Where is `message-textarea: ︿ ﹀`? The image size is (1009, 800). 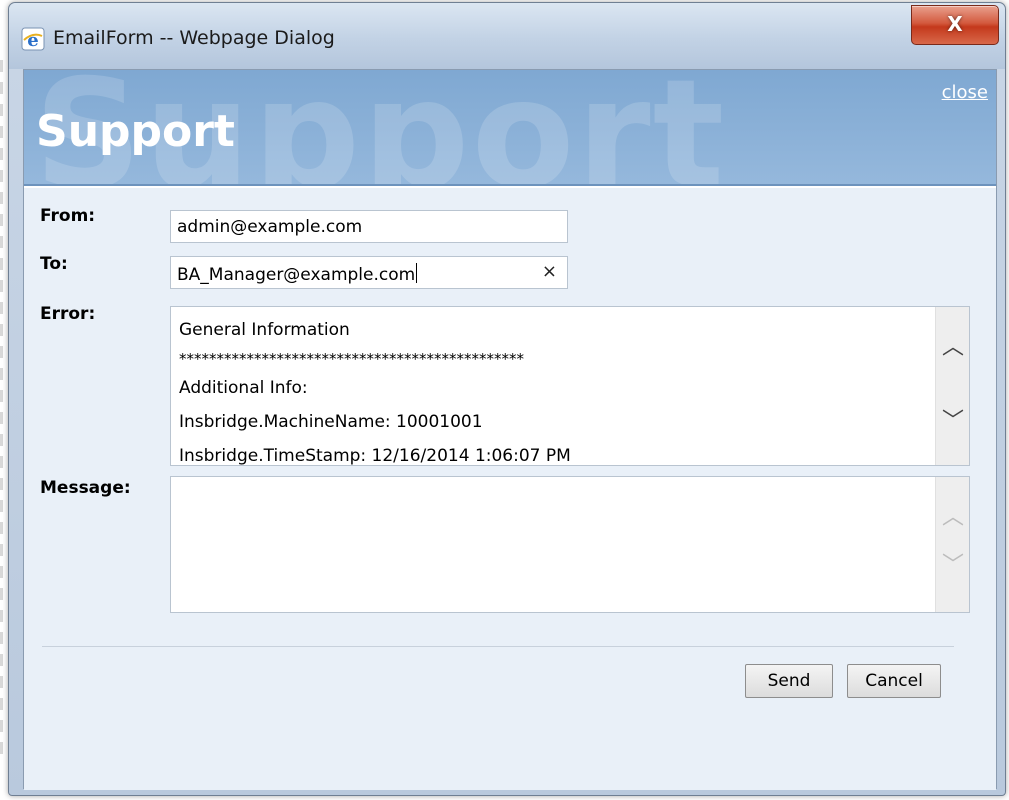
message-textarea: ︿ ﹀ is located at coordinates (570, 544).